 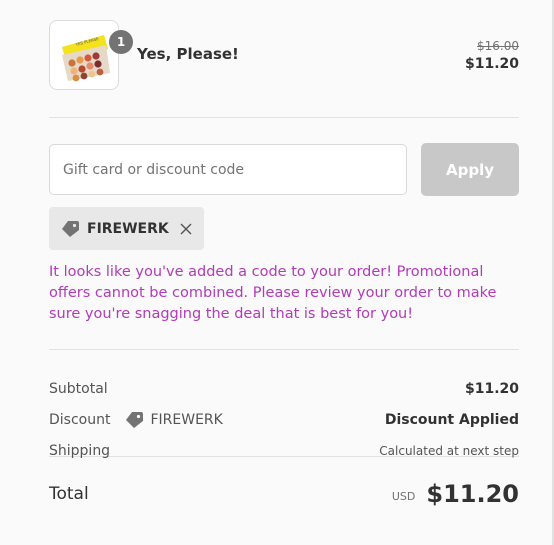 What do you see at coordinates (284, 450) in the screenshot?
I see `shipping-row: Shipping Calculated at next step` at bounding box center [284, 450].